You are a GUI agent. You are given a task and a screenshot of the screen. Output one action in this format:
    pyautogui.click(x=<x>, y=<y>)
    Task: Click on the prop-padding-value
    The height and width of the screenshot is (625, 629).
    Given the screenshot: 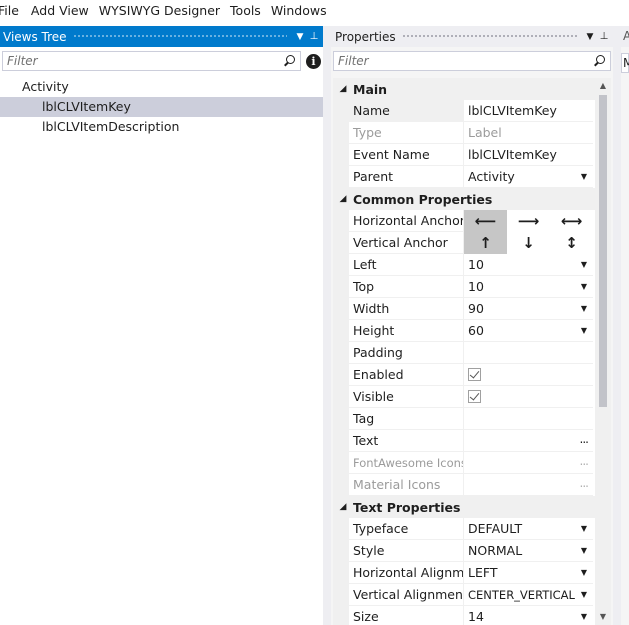 What is the action you would take?
    pyautogui.click(x=528, y=353)
    